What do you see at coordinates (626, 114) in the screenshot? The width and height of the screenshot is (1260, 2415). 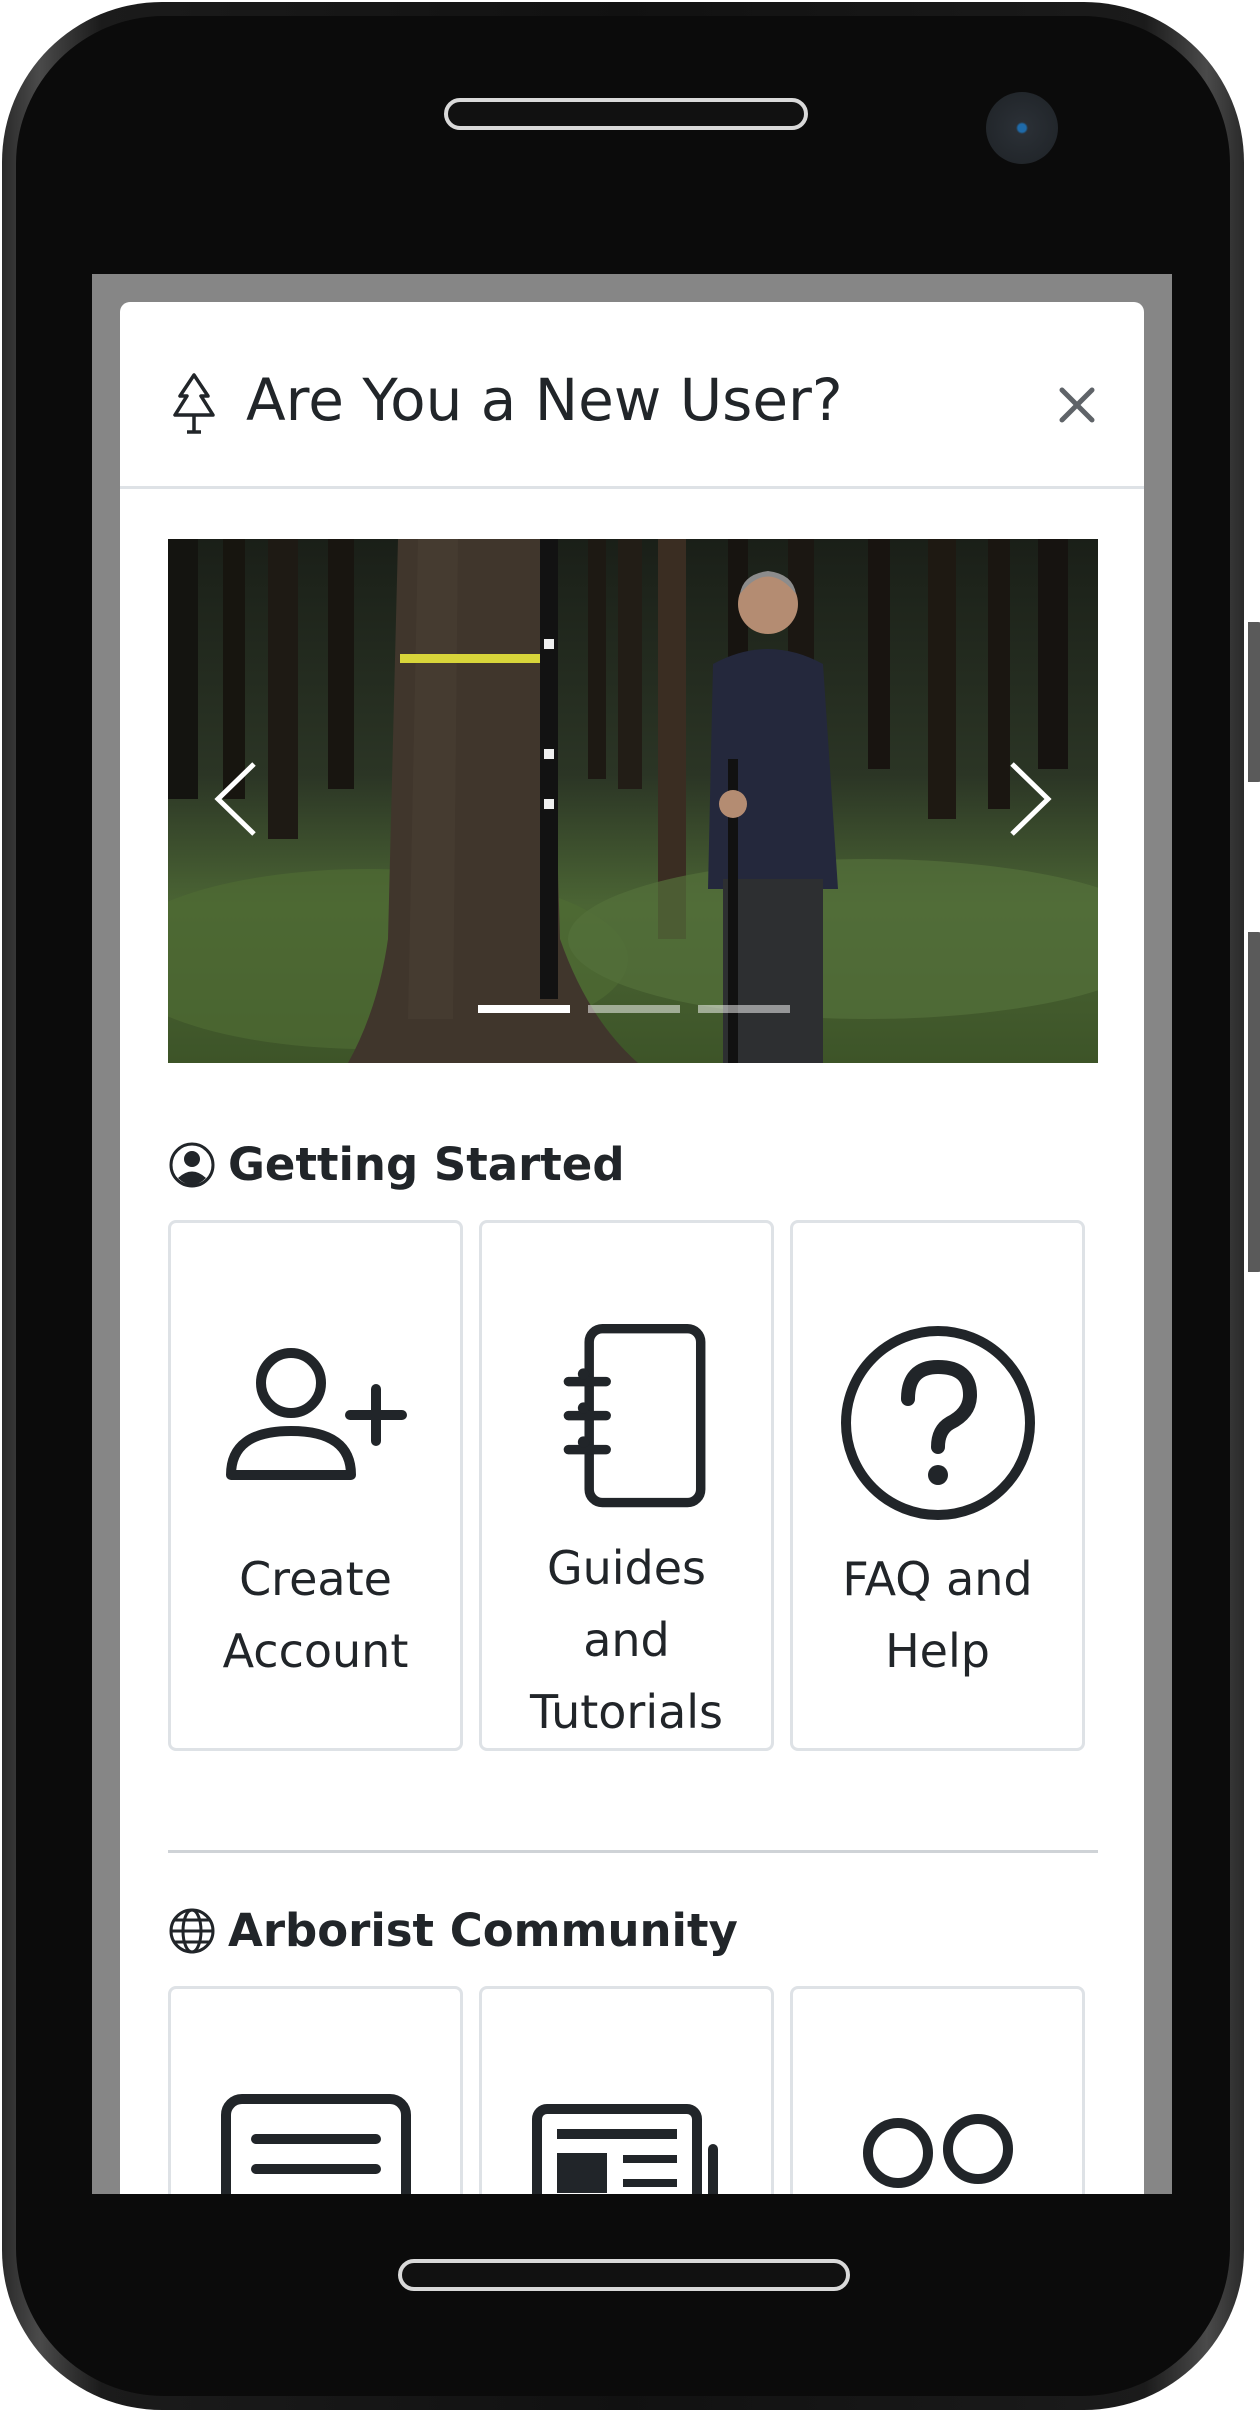 I see `earpiece-speaker` at bounding box center [626, 114].